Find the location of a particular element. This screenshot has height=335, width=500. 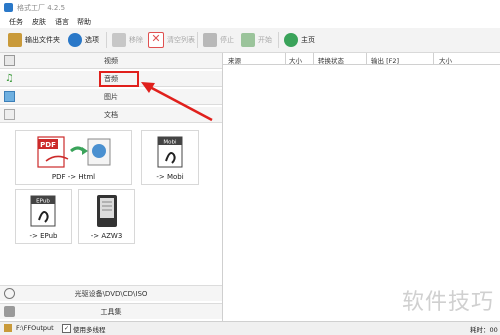

multithread-label: 使用多线程 is located at coordinates (89, 330).